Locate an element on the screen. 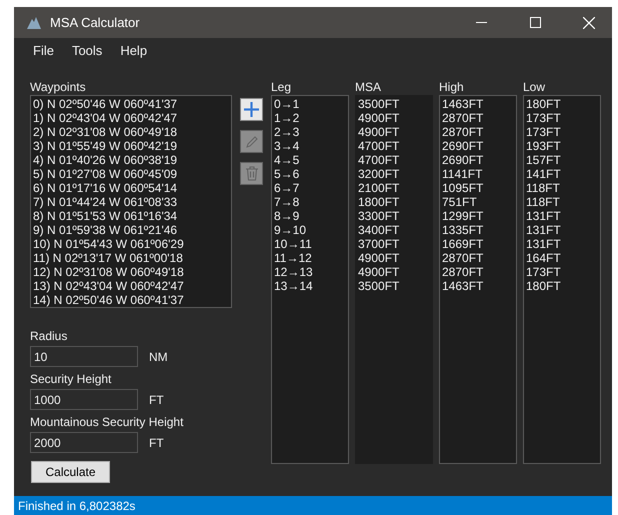  list-item: 1) N 02º43'04 W 060º42'47 is located at coordinates (131, 118).